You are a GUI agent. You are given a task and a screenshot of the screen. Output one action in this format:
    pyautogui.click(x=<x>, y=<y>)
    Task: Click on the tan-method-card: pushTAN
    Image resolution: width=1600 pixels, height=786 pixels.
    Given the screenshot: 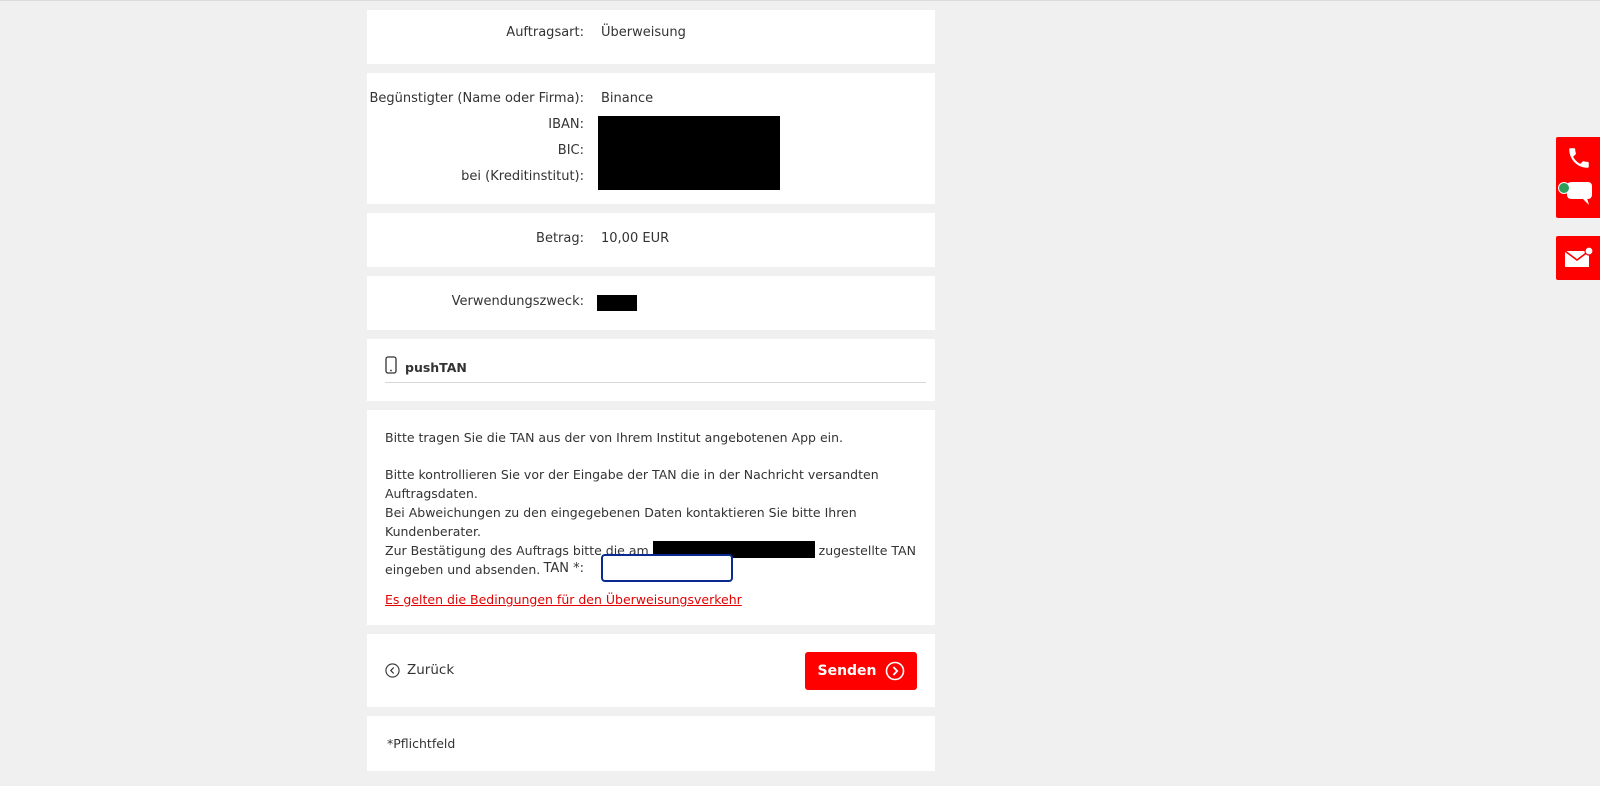 What is the action you would take?
    pyautogui.click(x=651, y=370)
    